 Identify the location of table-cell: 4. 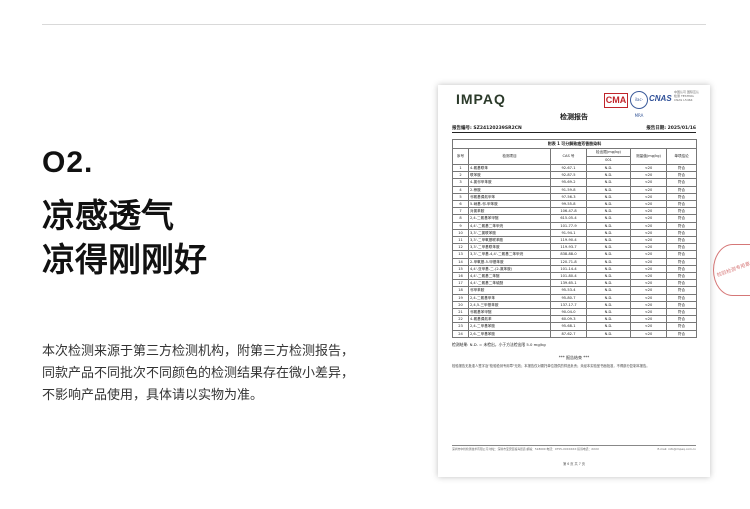
(460, 189).